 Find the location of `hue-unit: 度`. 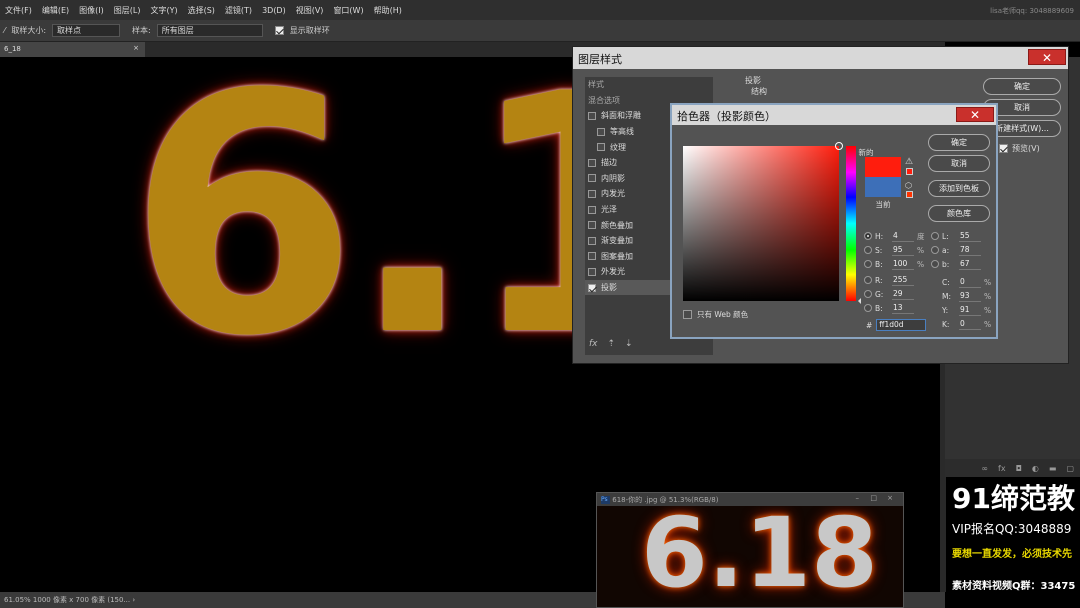

hue-unit: 度 is located at coordinates (921, 236).